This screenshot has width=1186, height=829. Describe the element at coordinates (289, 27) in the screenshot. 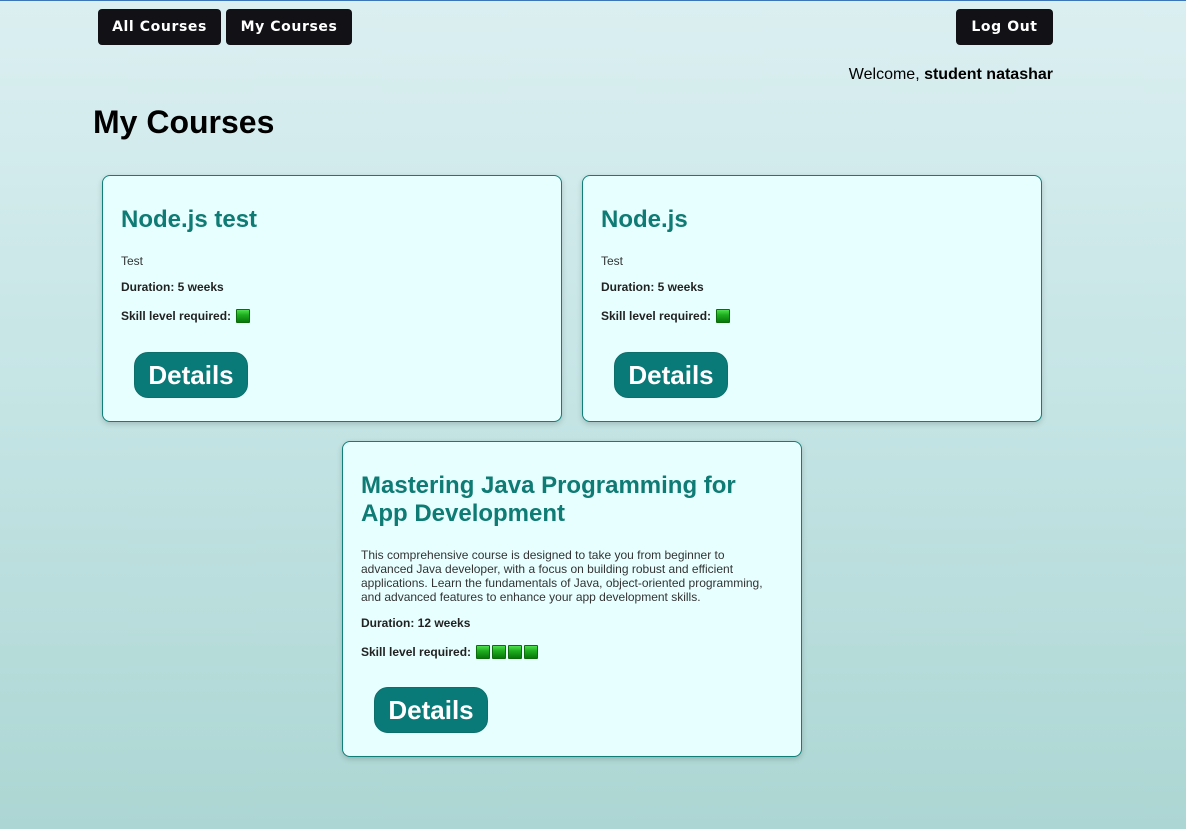

I see `my-courses-button: My Courses` at that location.